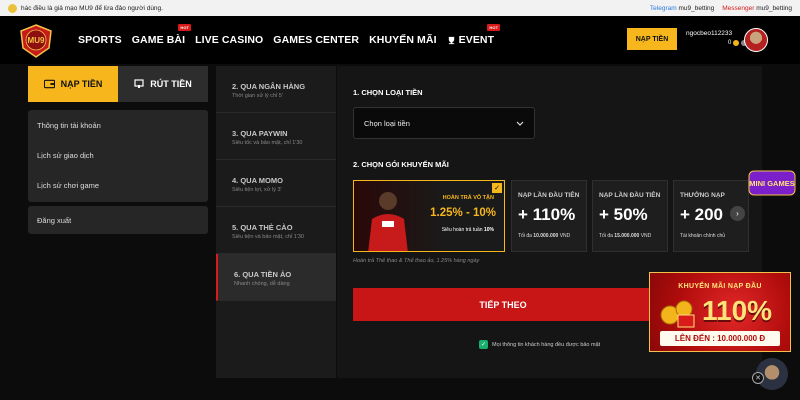 The height and width of the screenshot is (400, 800). What do you see at coordinates (774, 8) in the screenshot?
I see `messenger-handle: mu9_betting` at bounding box center [774, 8].